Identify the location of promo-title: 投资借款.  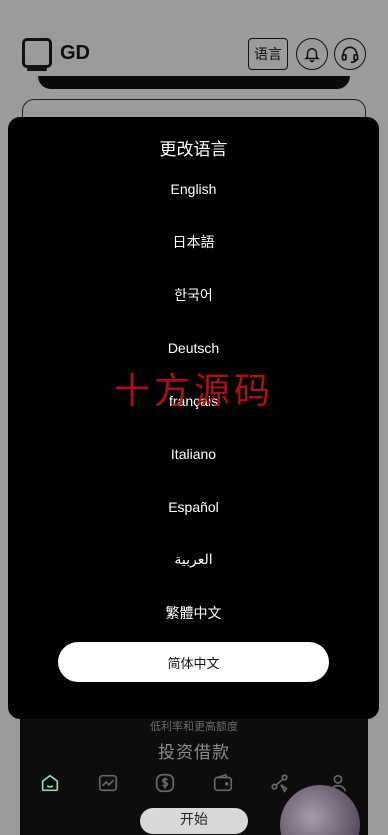
(194, 752).